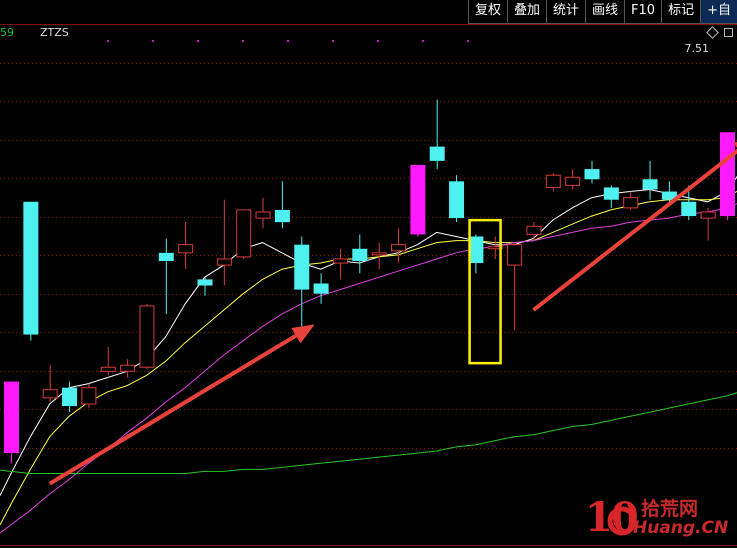 The image size is (737, 548). Describe the element at coordinates (681, 528) in the screenshot. I see `logo-en-text: Huang.CN` at that location.